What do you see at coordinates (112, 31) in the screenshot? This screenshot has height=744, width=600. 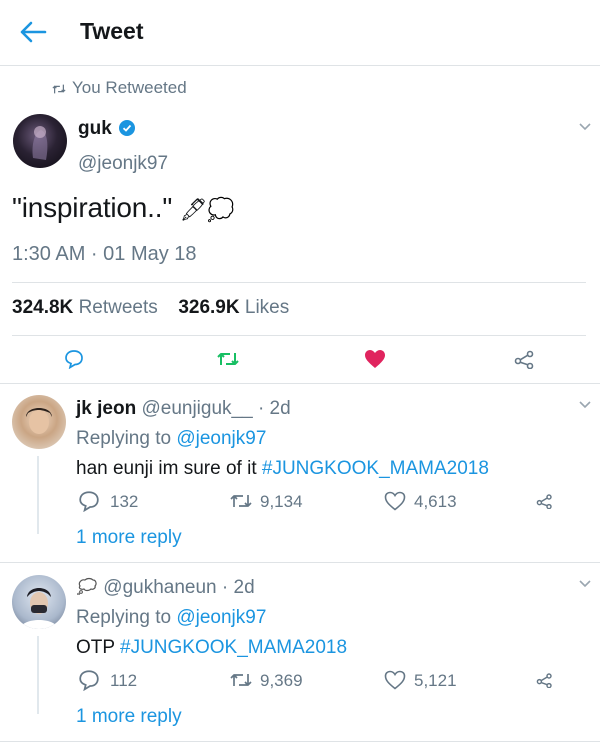 I see `page-title: Tweet` at bounding box center [112, 31].